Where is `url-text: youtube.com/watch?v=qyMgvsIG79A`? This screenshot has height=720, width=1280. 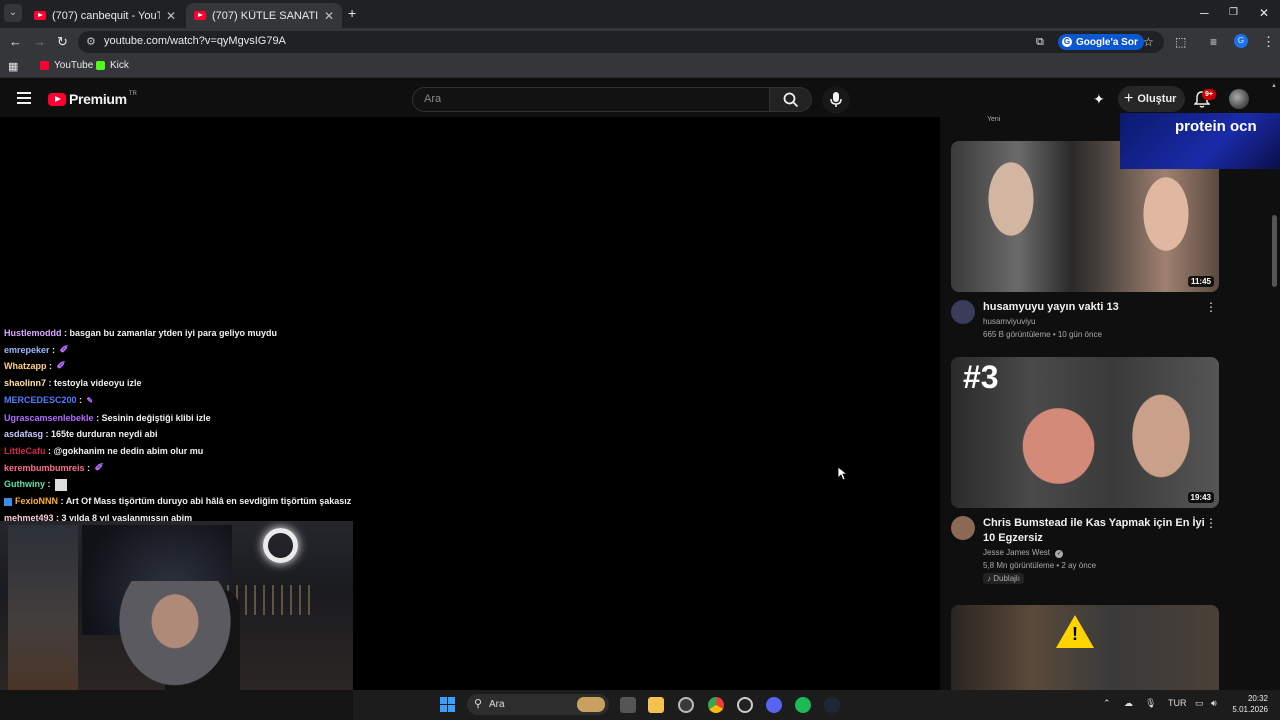
url-text: youtube.com/watch?v=qyMgvsIG79A is located at coordinates (195, 41).